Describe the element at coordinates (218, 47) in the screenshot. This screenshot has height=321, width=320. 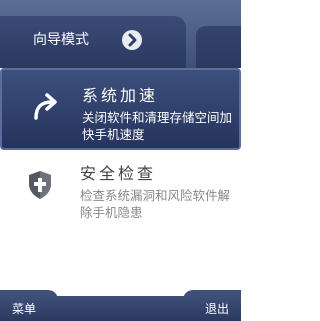
I see `header-tab-notch` at that location.